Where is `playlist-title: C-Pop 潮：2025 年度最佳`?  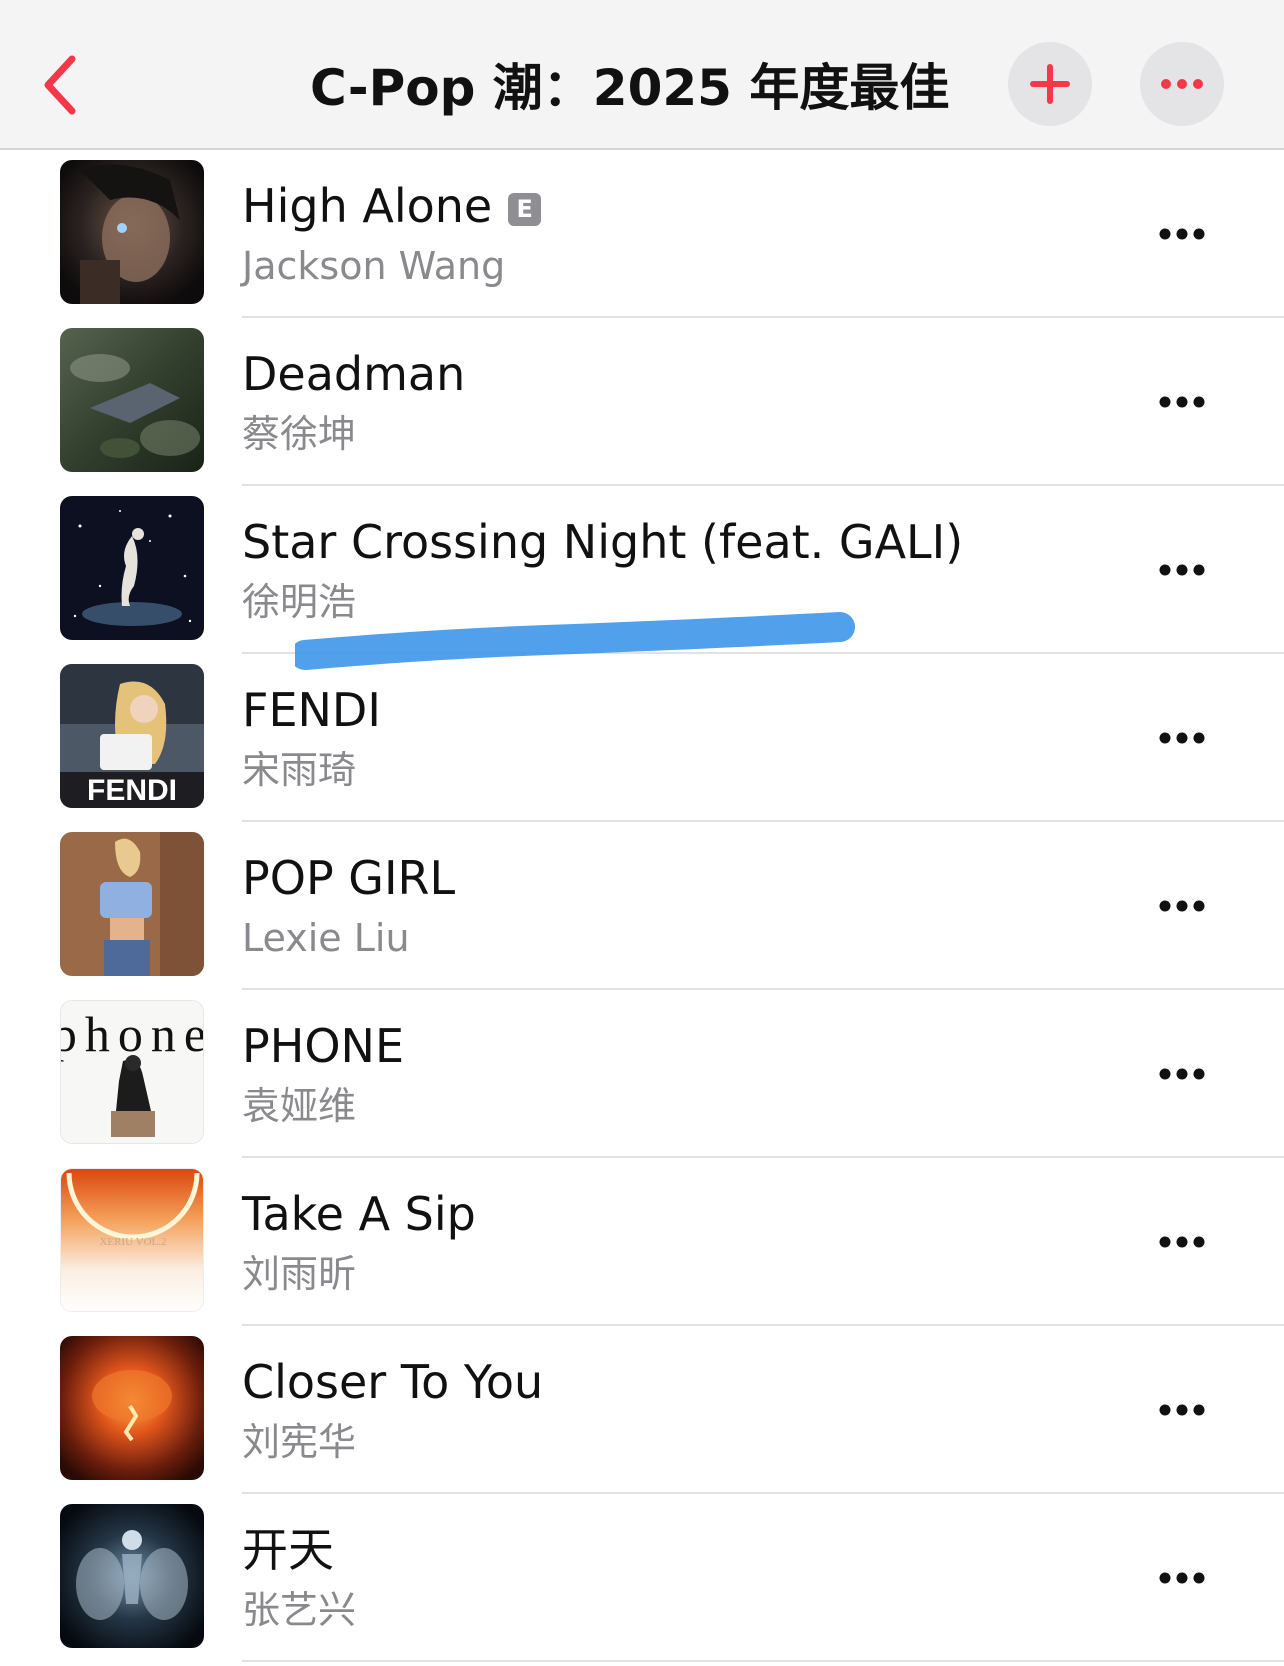
playlist-title: C-Pop 潮：2025 年度最佳 is located at coordinates (630, 88).